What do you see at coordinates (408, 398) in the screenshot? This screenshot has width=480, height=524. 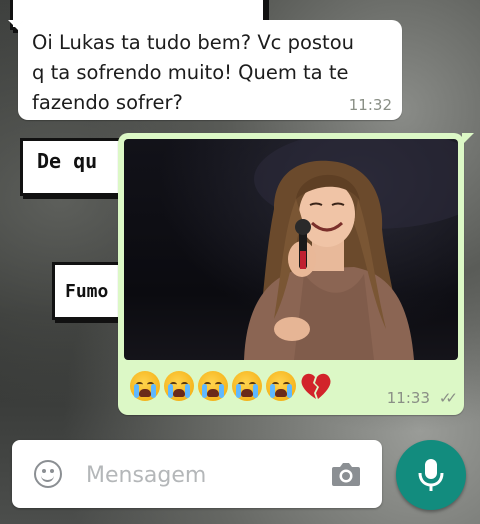 I see `outgoing-message-time: 11:33` at bounding box center [408, 398].